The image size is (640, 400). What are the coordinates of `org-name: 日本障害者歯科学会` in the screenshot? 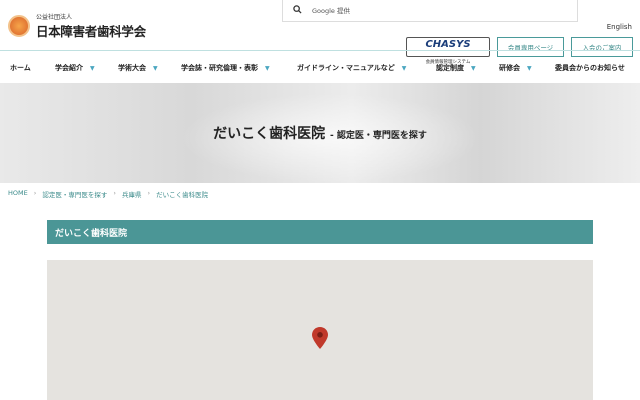 It's located at (91, 31).